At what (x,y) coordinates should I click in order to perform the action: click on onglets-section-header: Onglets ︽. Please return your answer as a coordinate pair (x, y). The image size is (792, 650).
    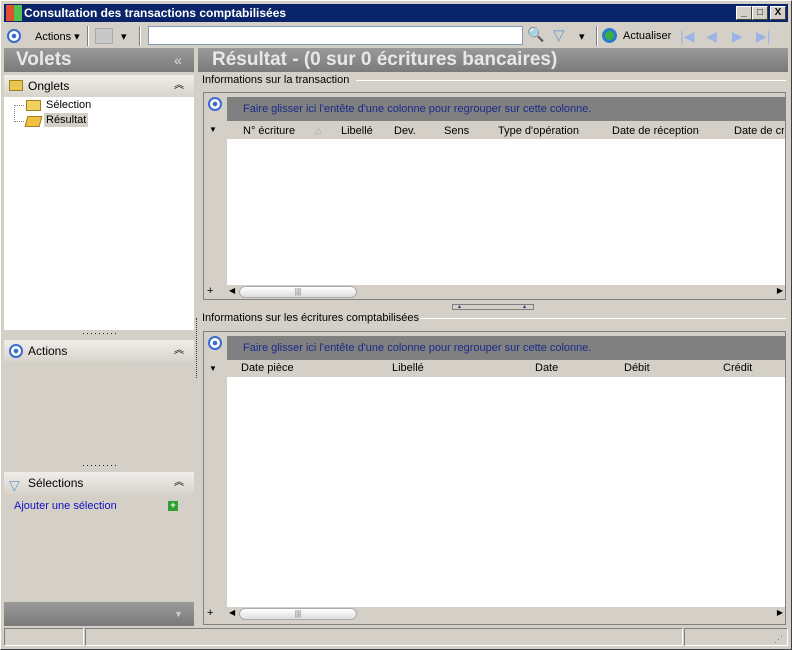
    Looking at the image, I should click on (99, 86).